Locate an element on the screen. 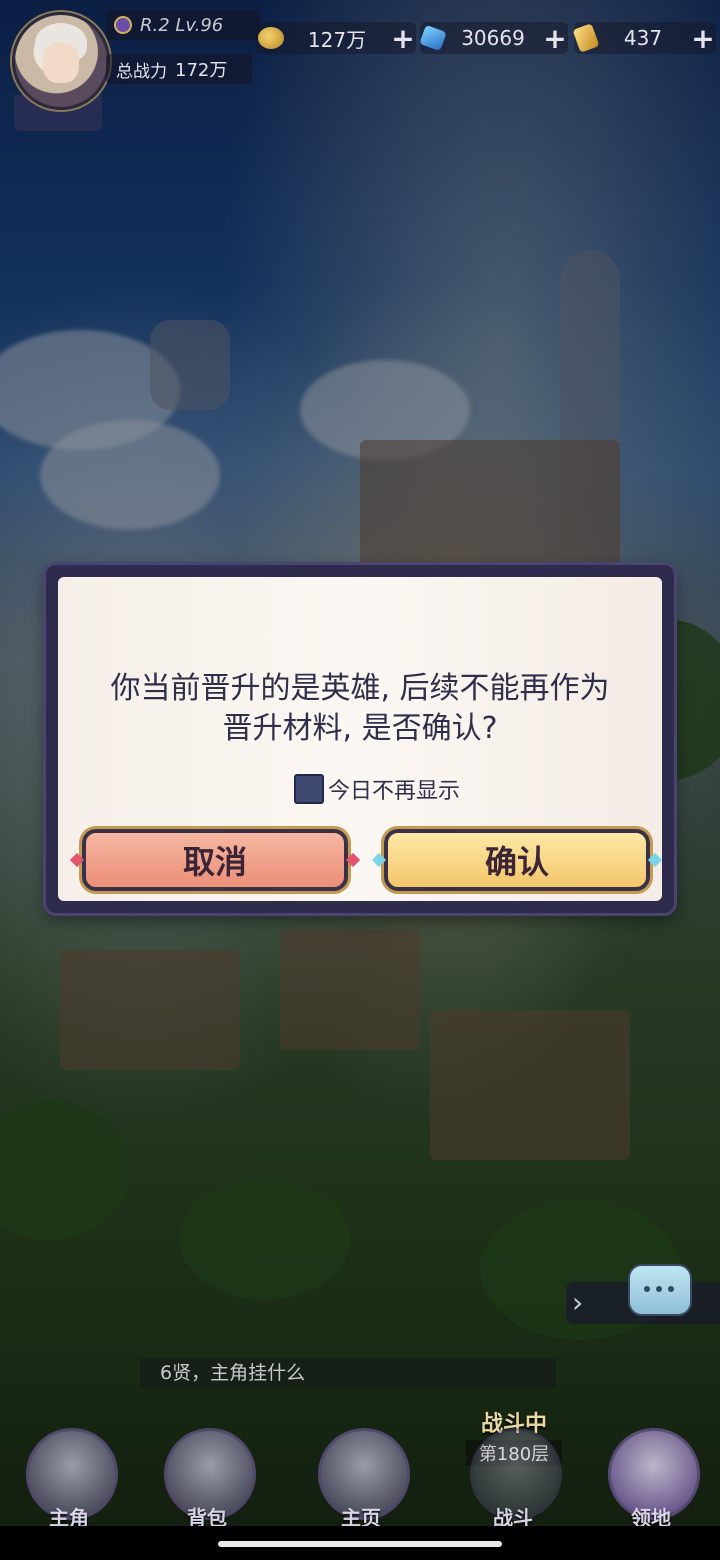 This screenshot has width=720, height=1560. avatar-face is located at coordinates (61, 63).